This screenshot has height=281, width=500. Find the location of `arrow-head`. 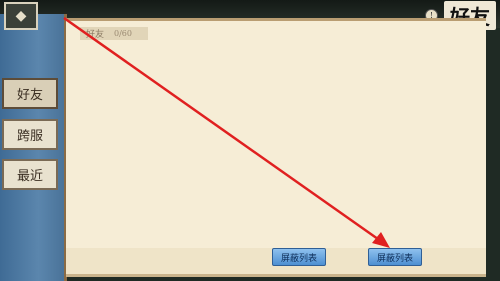

arrow-head is located at coordinates (381, 240).